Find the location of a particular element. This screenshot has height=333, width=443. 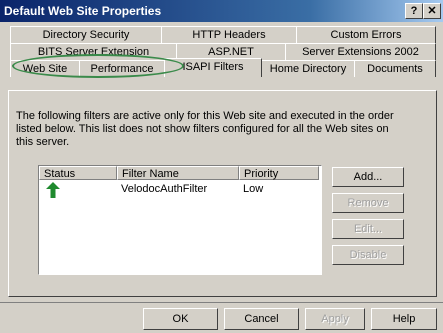

help-button: ? is located at coordinates (414, 11).